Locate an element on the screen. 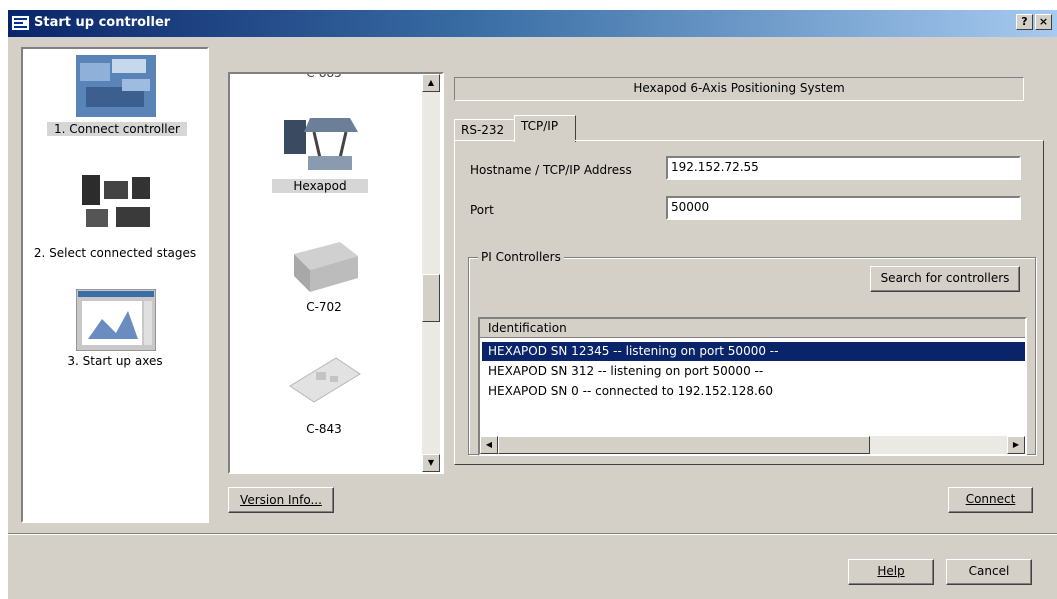  hexapod-image-icon is located at coordinates (323, 143).